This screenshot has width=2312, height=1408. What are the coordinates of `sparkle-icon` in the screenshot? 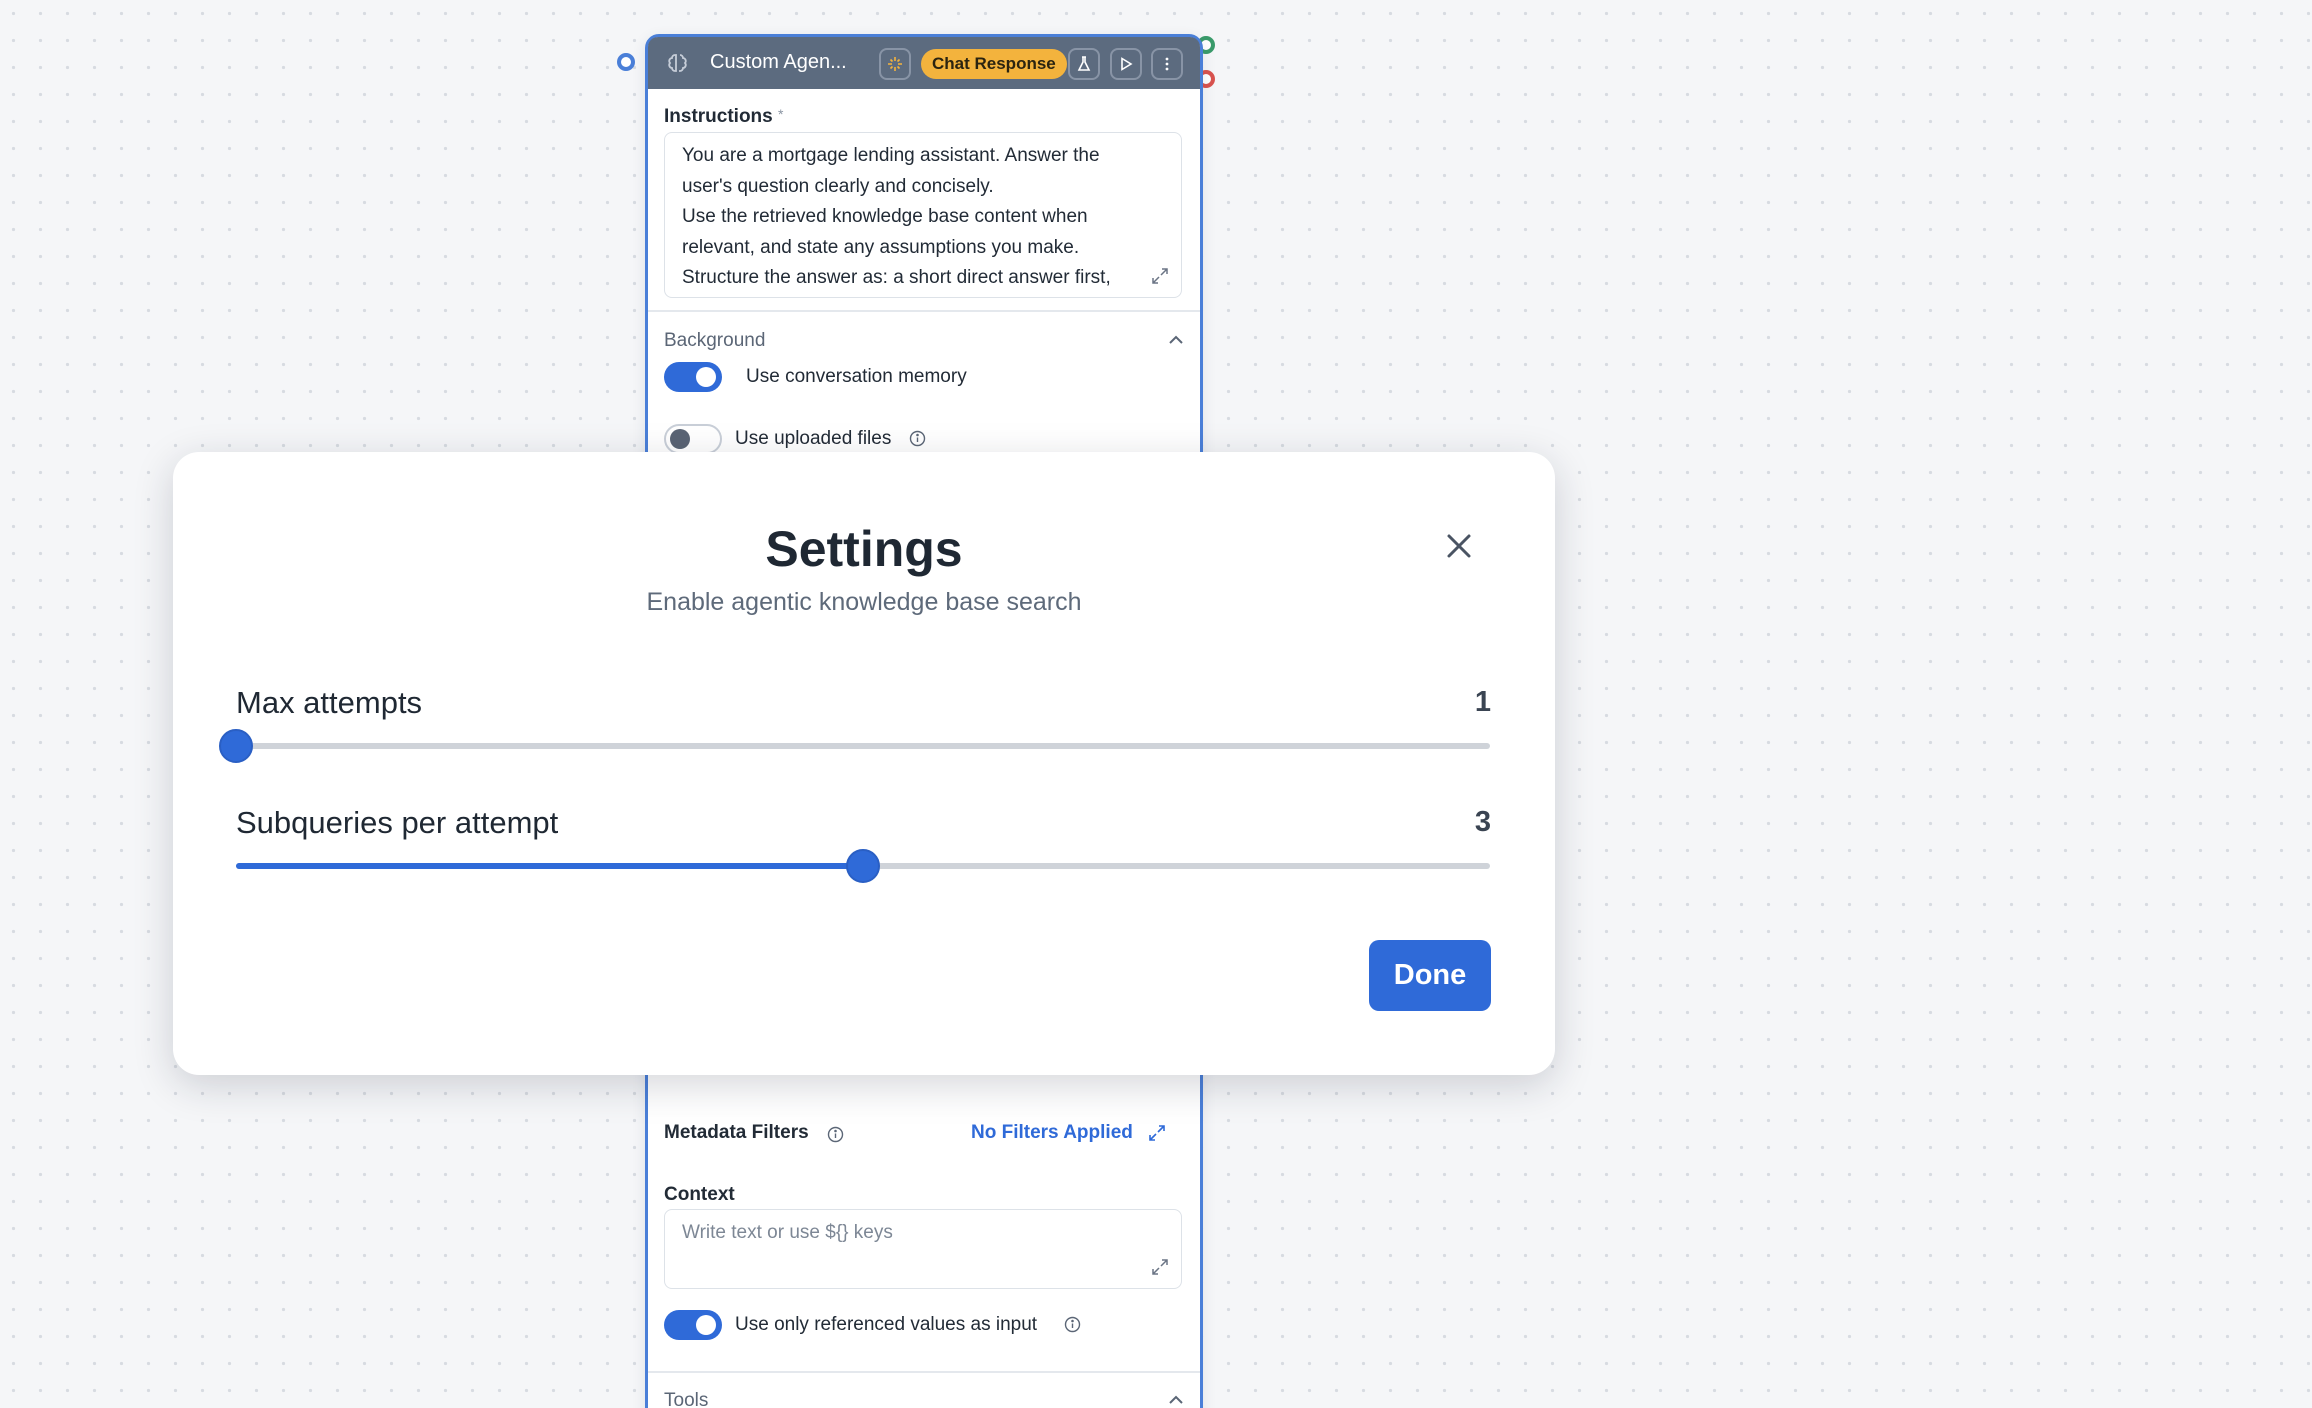 It's located at (895, 64).